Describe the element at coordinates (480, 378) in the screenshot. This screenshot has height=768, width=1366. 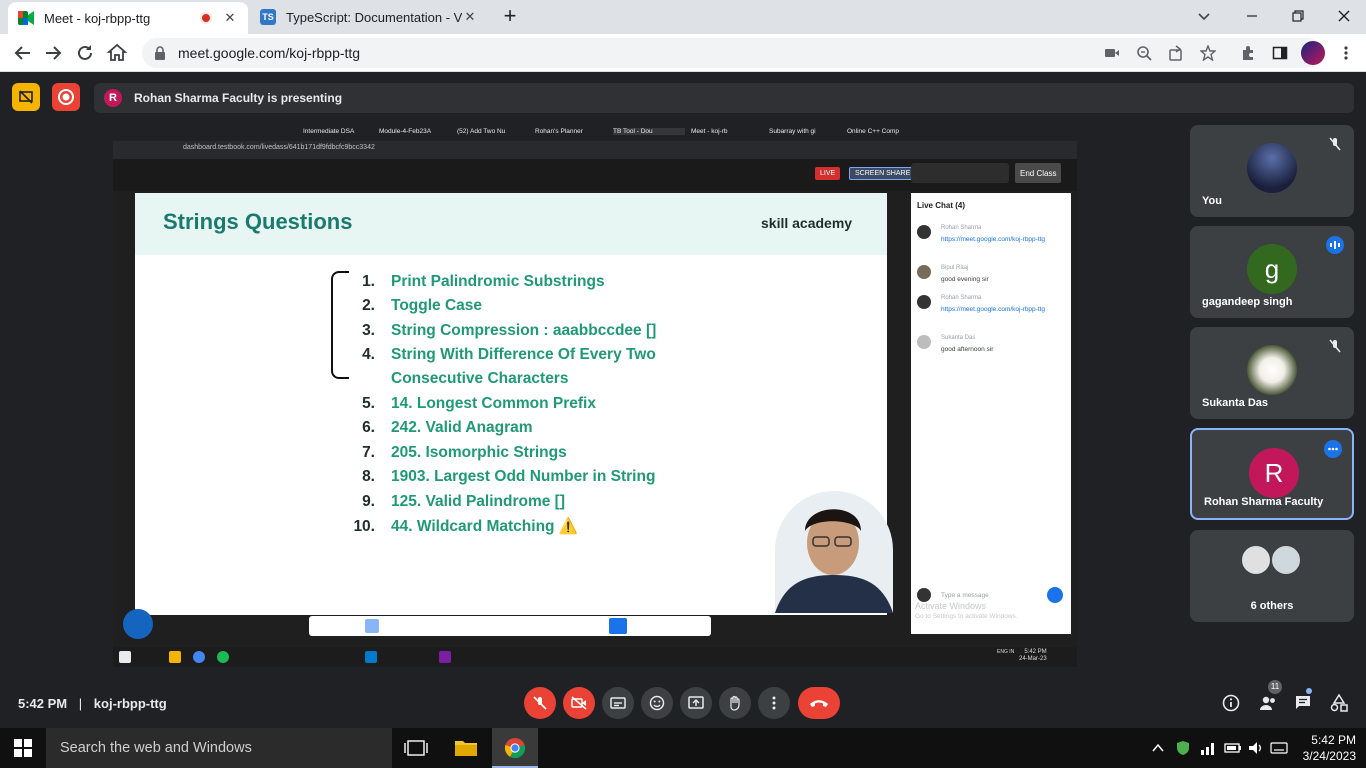
I see `question-item: Consecutive Characters` at that location.